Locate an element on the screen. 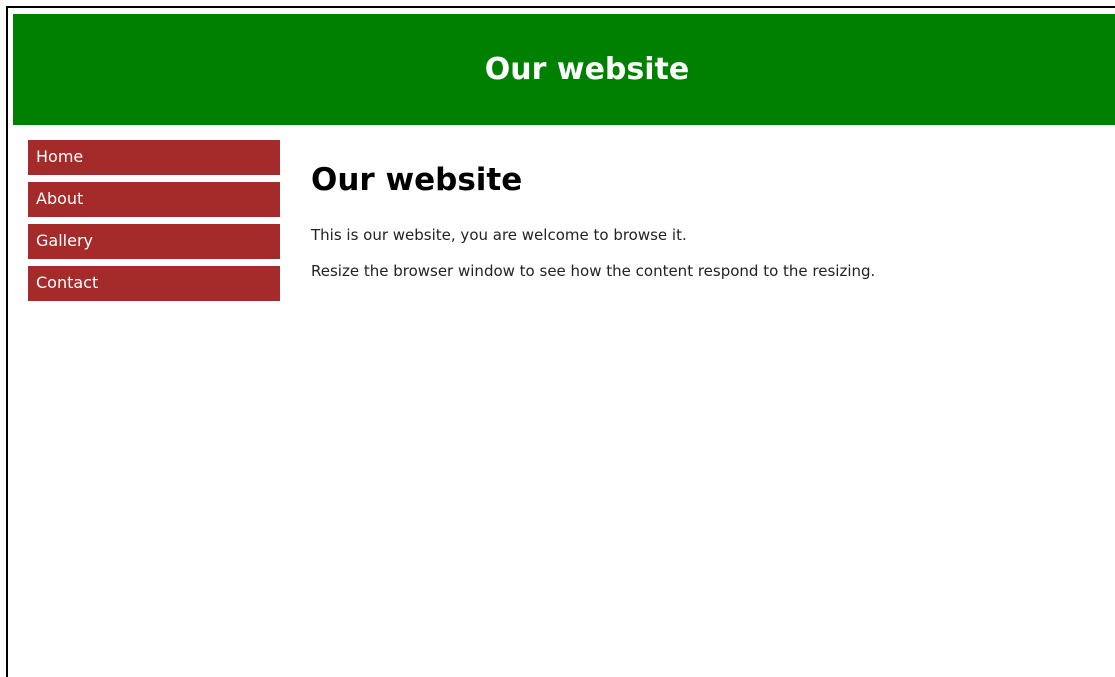 The width and height of the screenshot is (1115, 677). menu-item-home: Home is located at coordinates (154, 157).